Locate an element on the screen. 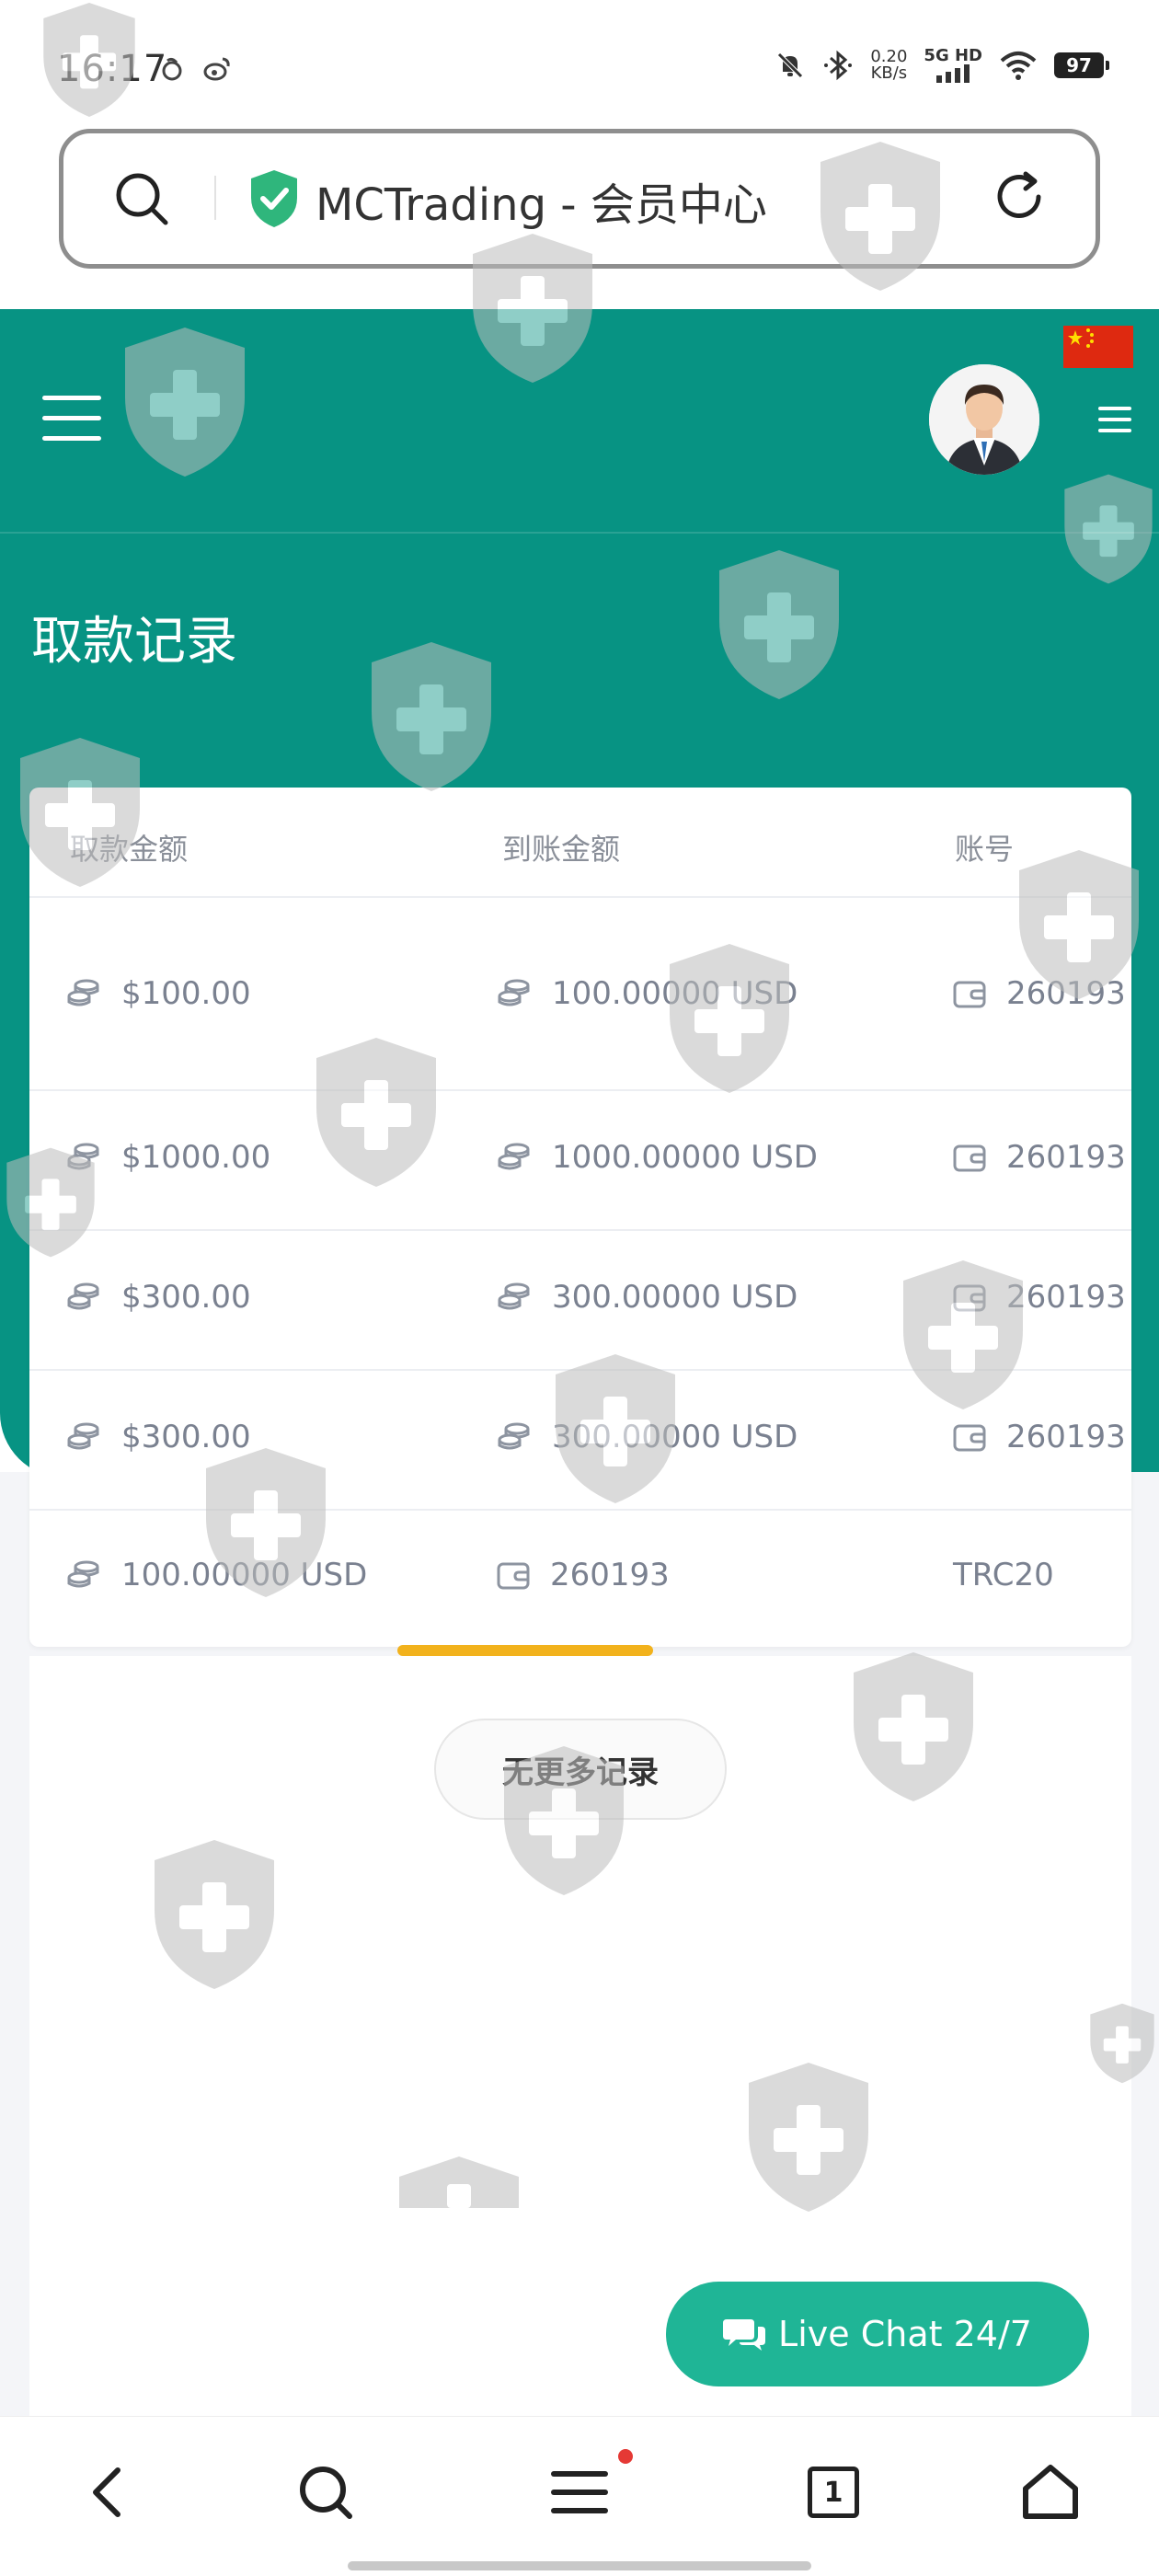 The image size is (1159, 2576). received-cell: 1000.00000 USD is located at coordinates (657, 1157).